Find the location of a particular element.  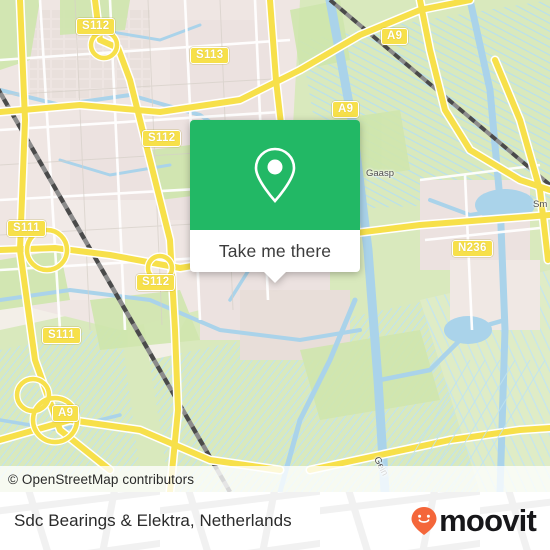

map-pin-icon is located at coordinates (275, 175).